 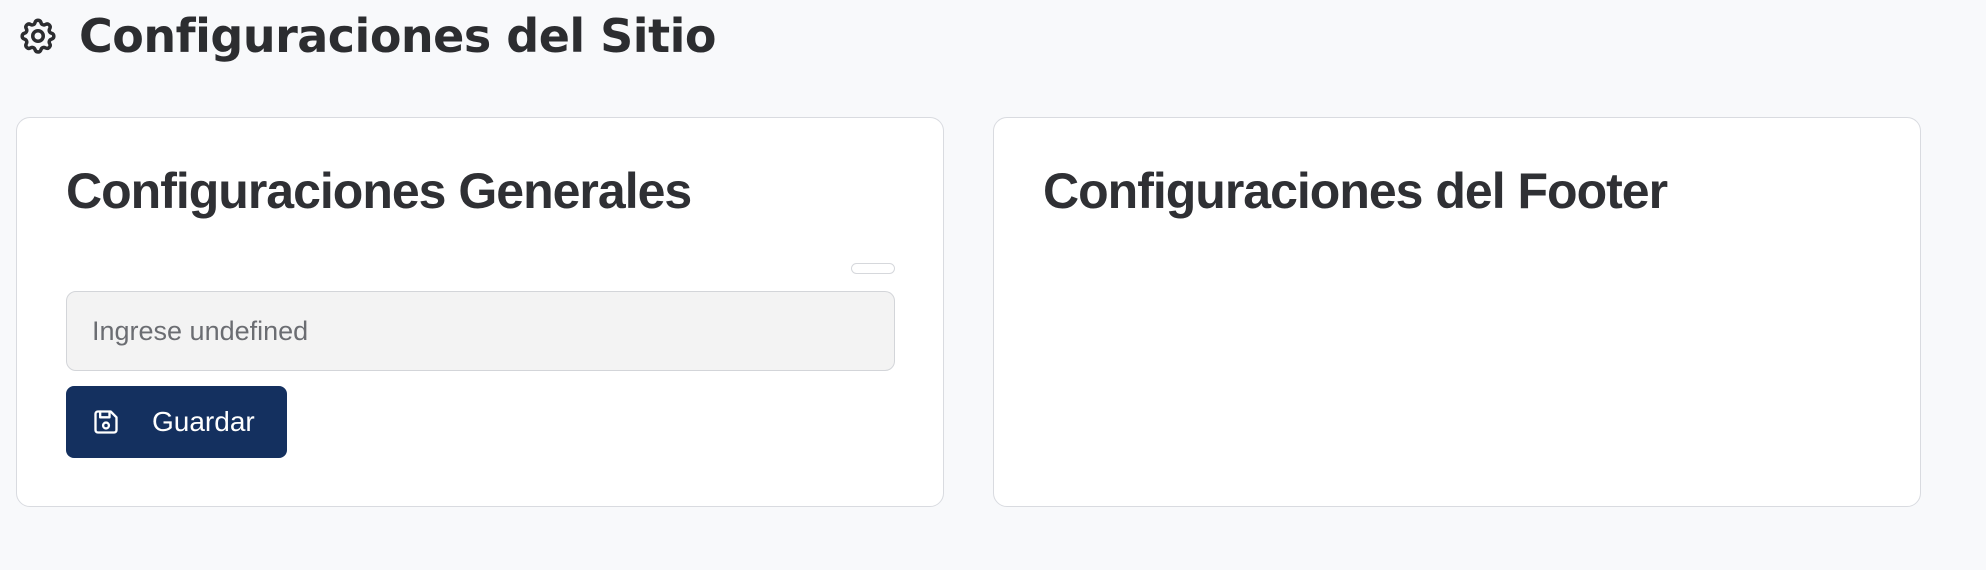 I want to click on settings-input, so click(x=480, y=331).